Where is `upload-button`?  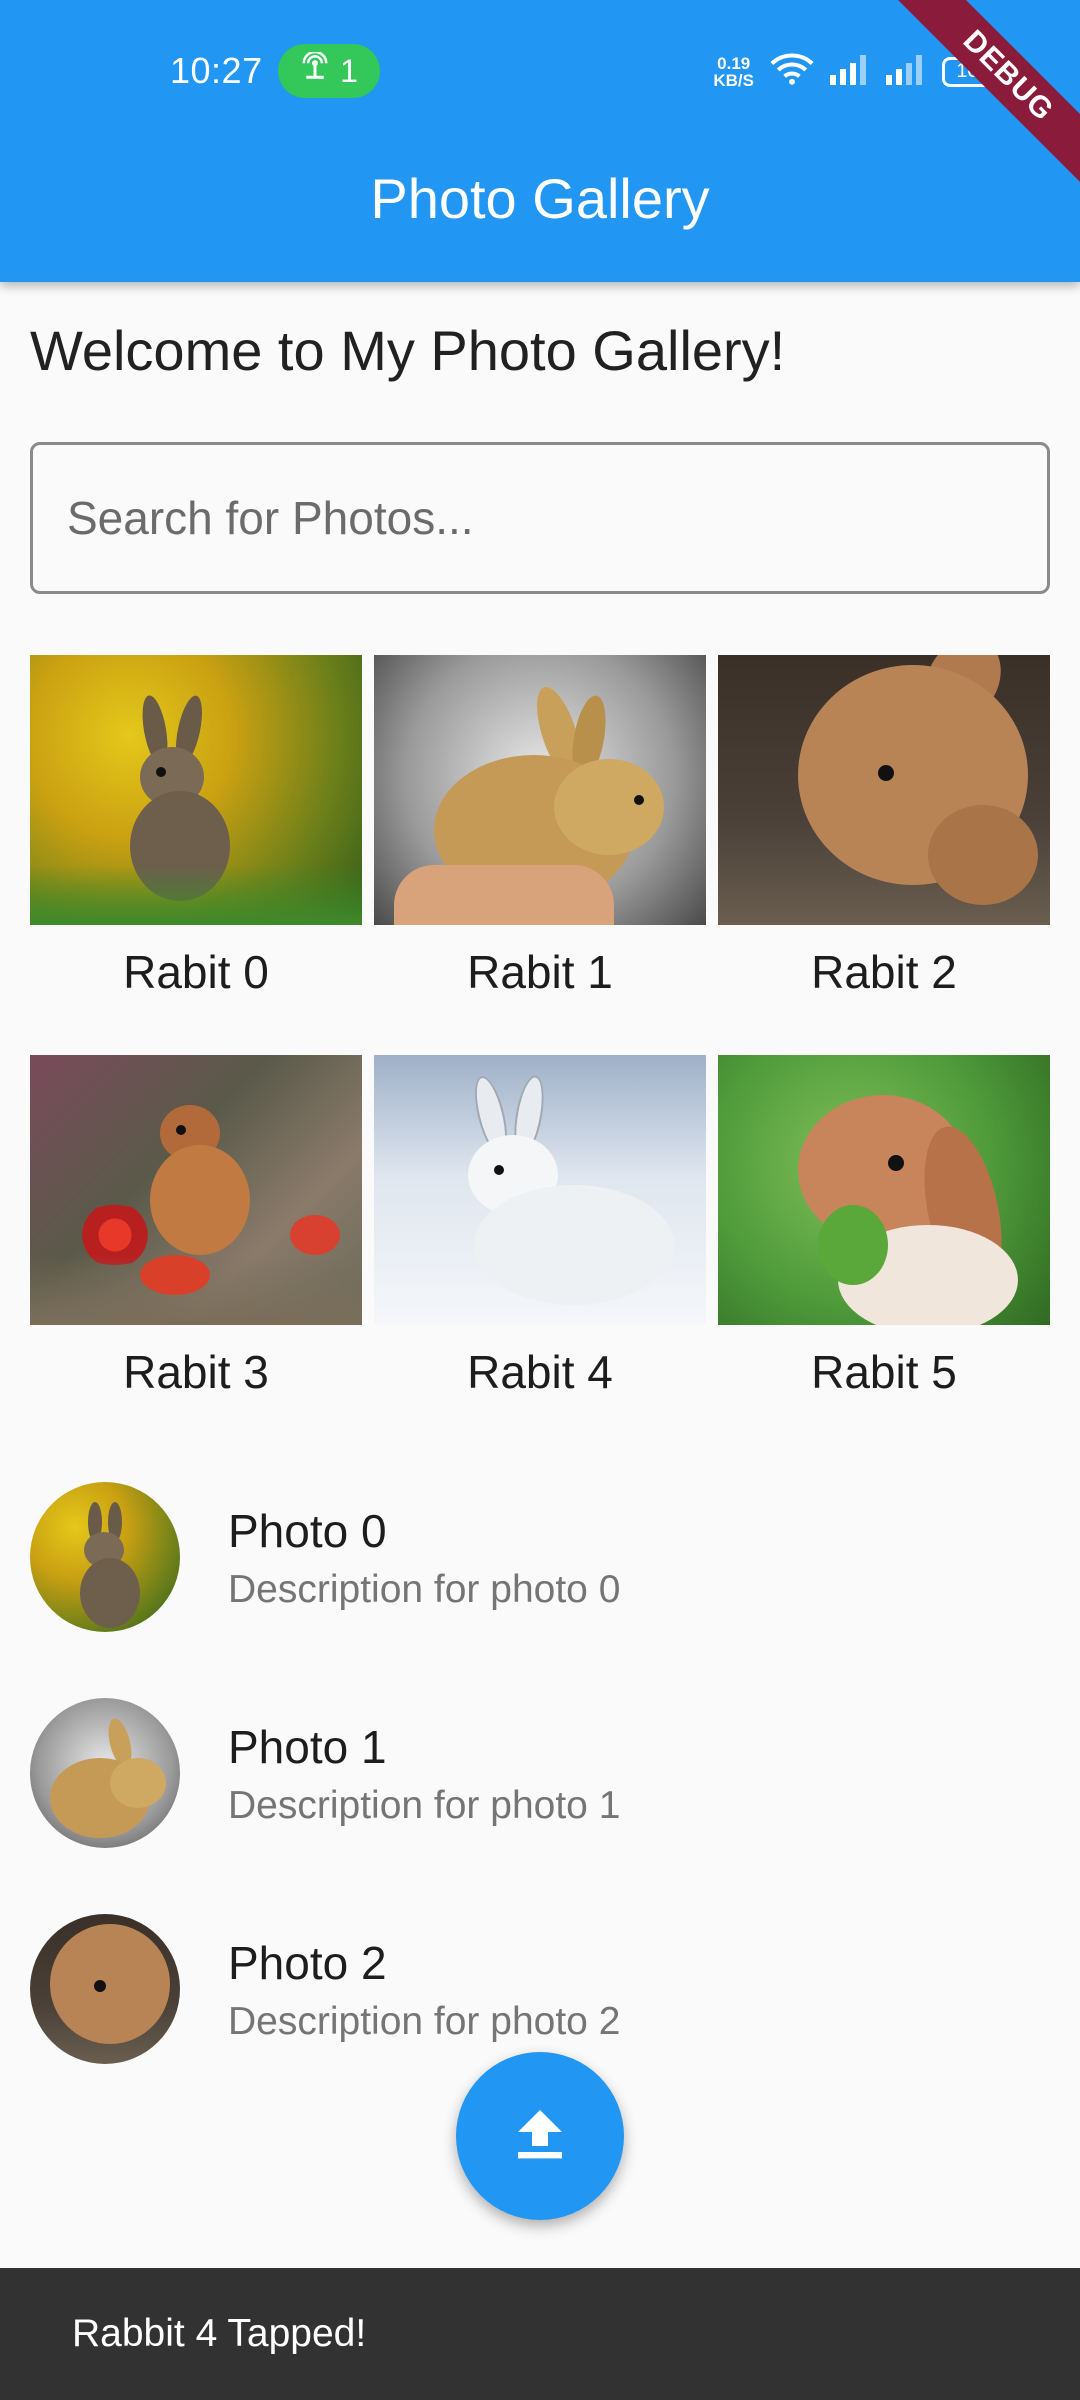 upload-button is located at coordinates (540, 2136).